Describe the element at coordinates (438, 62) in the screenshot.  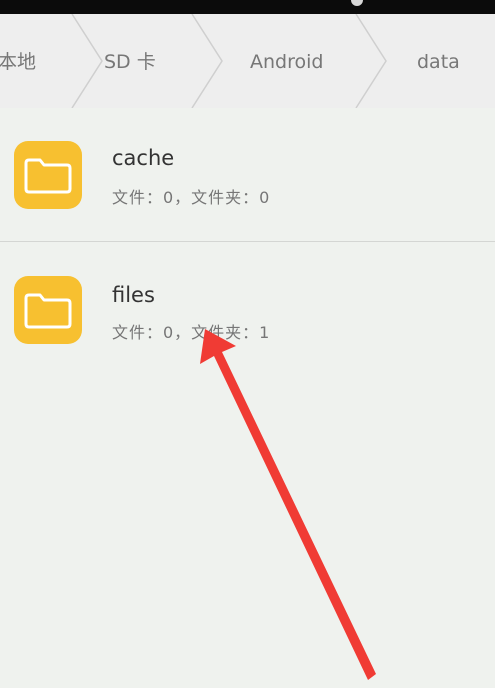
I see `breadcrumb-item-data: data` at that location.